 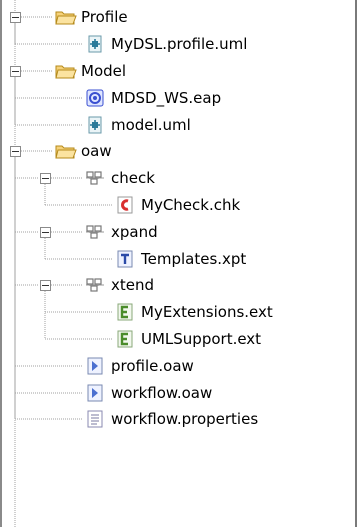 What do you see at coordinates (104, 17) in the screenshot?
I see `tree-item-label: Profile` at bounding box center [104, 17].